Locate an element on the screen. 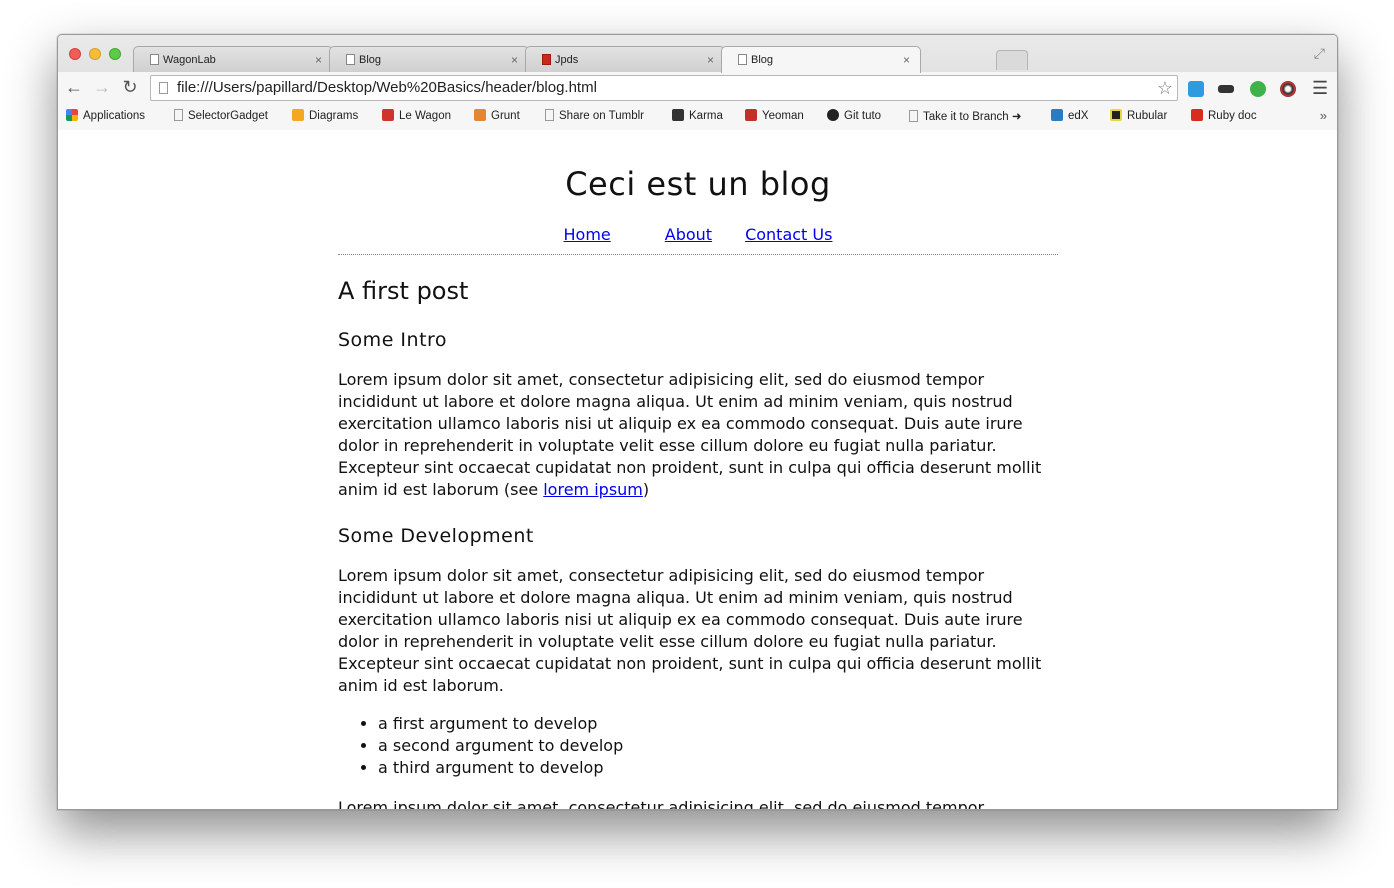  bookmark-label: Le Wagon is located at coordinates (425, 116).